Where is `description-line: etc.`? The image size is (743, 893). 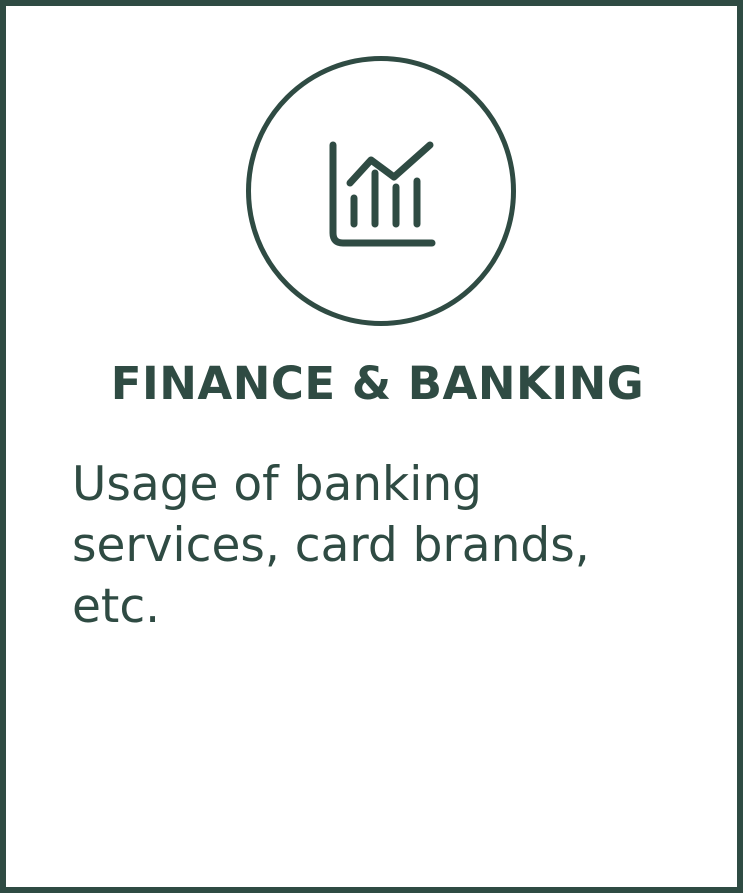
description-line: etc. is located at coordinates (116, 606).